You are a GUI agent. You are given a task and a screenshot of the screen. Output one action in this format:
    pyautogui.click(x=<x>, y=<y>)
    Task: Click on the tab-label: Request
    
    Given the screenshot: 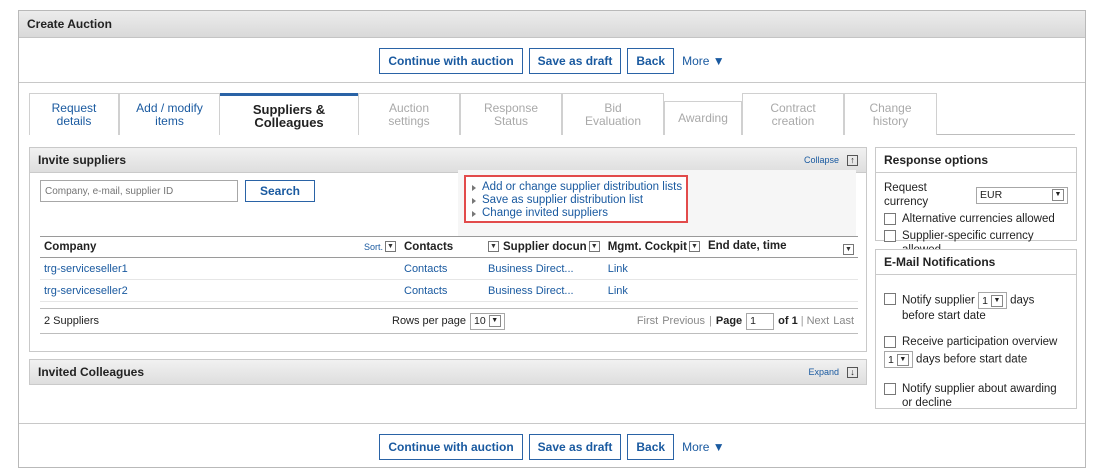 What is the action you would take?
    pyautogui.click(x=74, y=107)
    